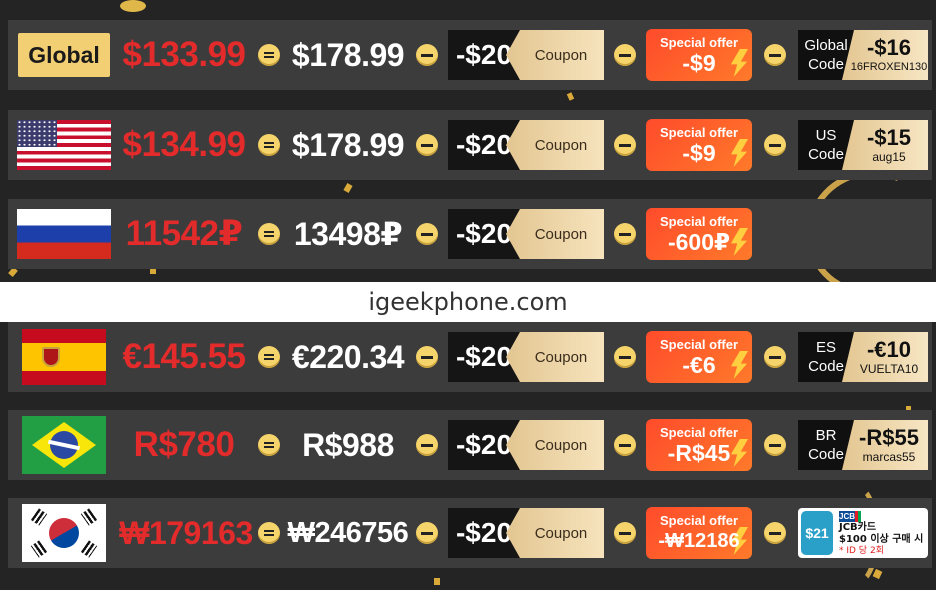 Image resolution: width=936 pixels, height=590 pixels. Describe the element at coordinates (817, 533) in the screenshot. I see `jcb-discount-amount: $21` at that location.